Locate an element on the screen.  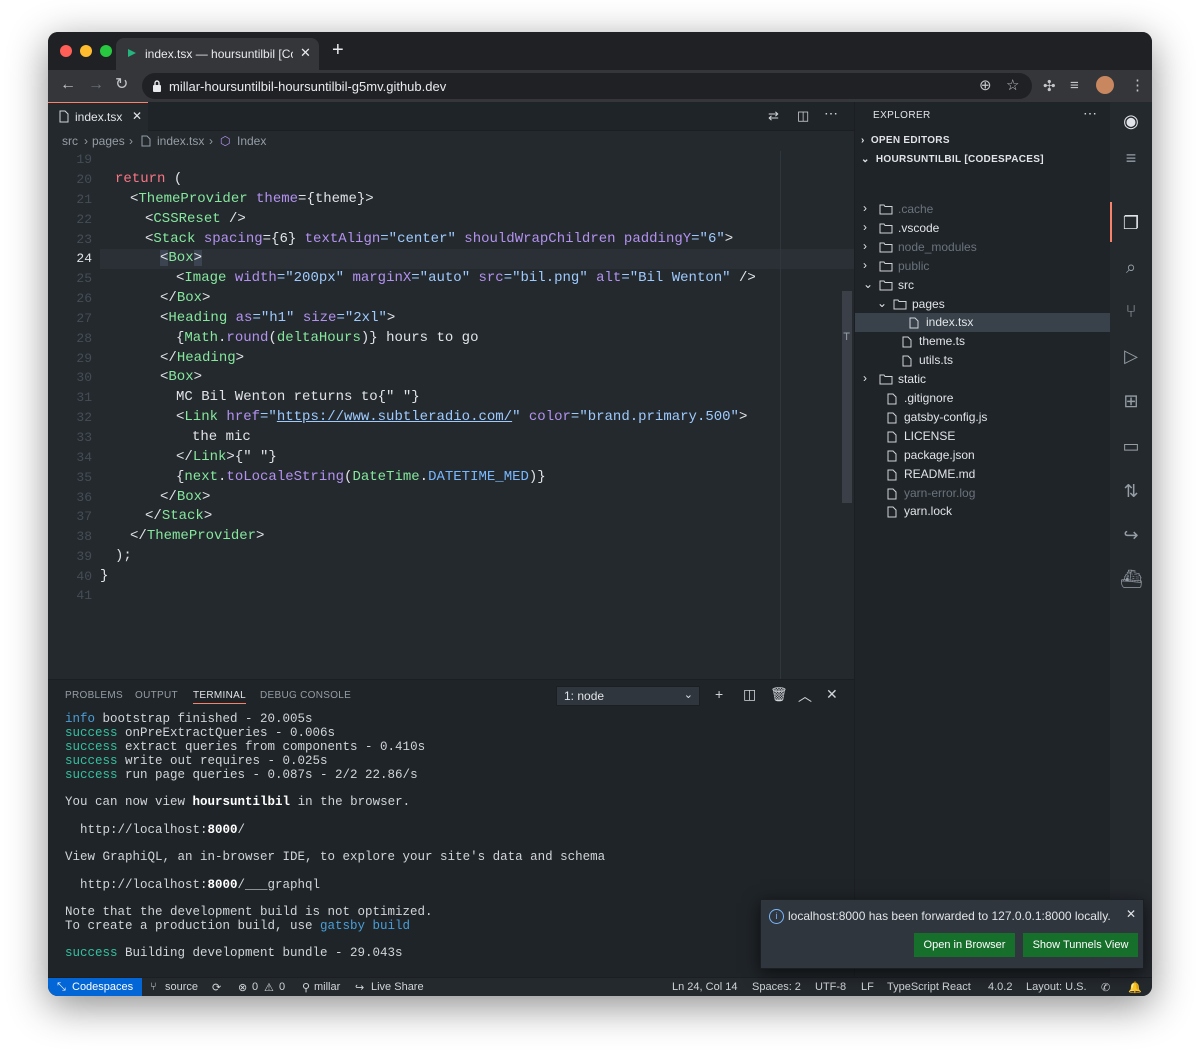
language-mode: TypeScript React is located at coordinates (929, 987).